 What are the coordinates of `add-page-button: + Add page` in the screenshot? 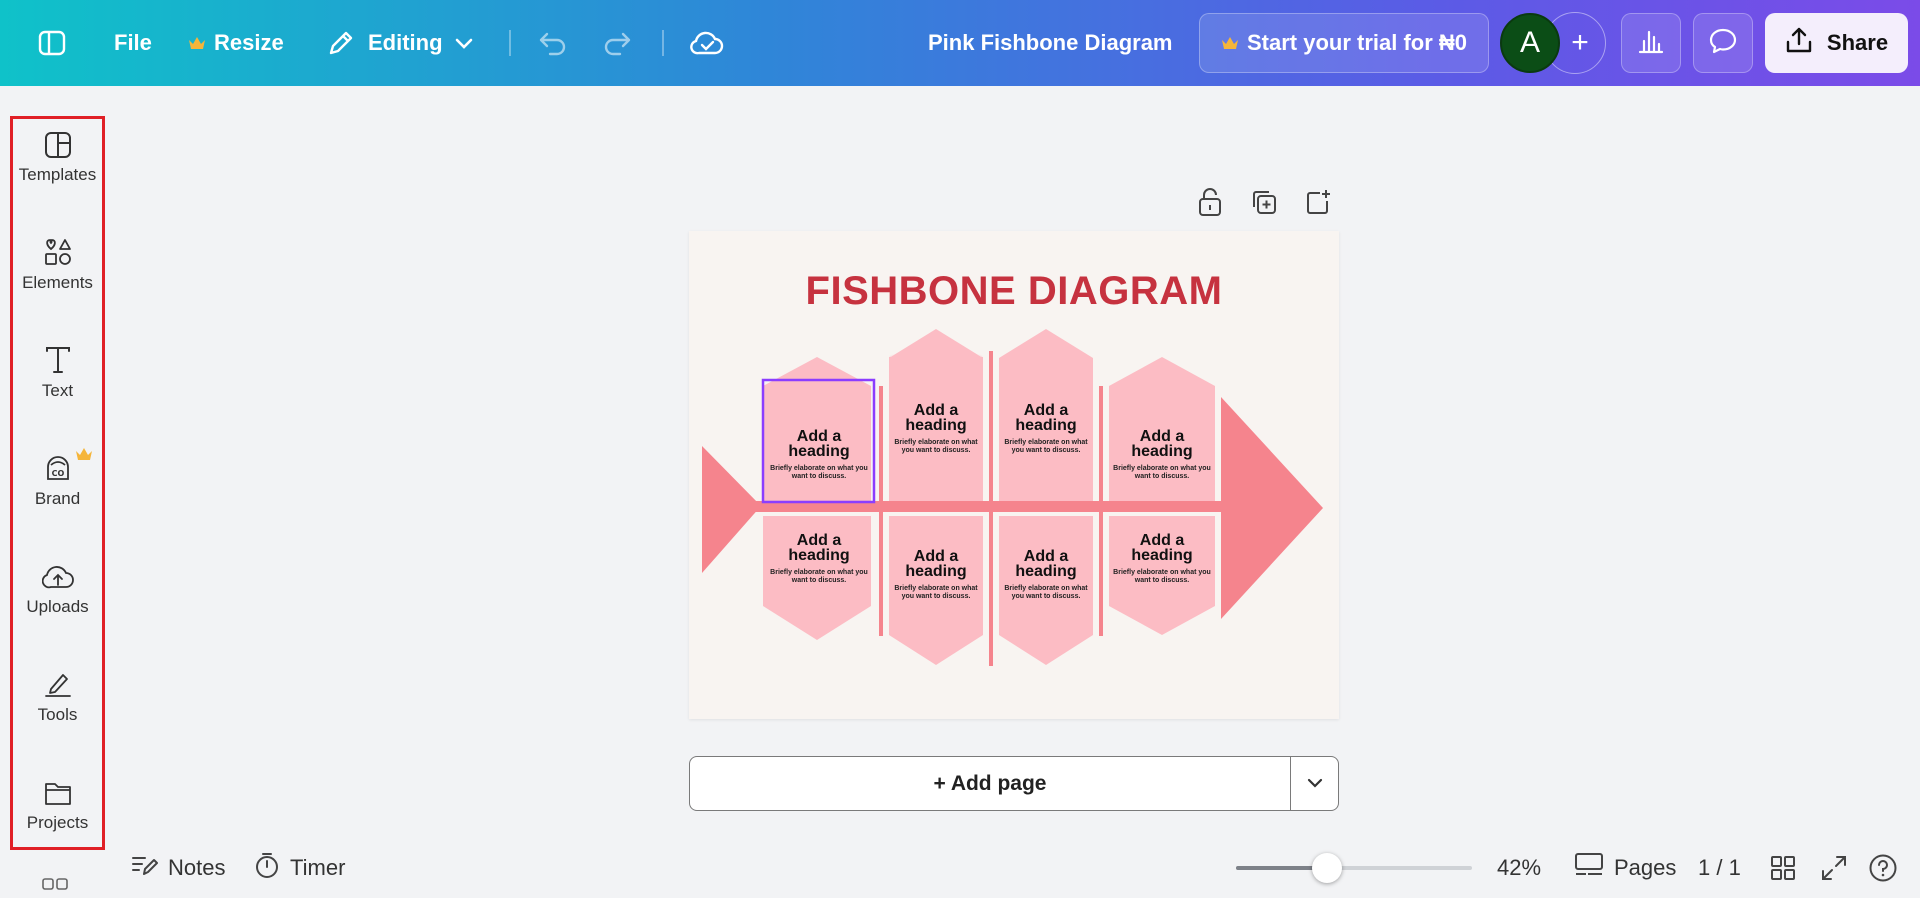 It's located at (990, 783).